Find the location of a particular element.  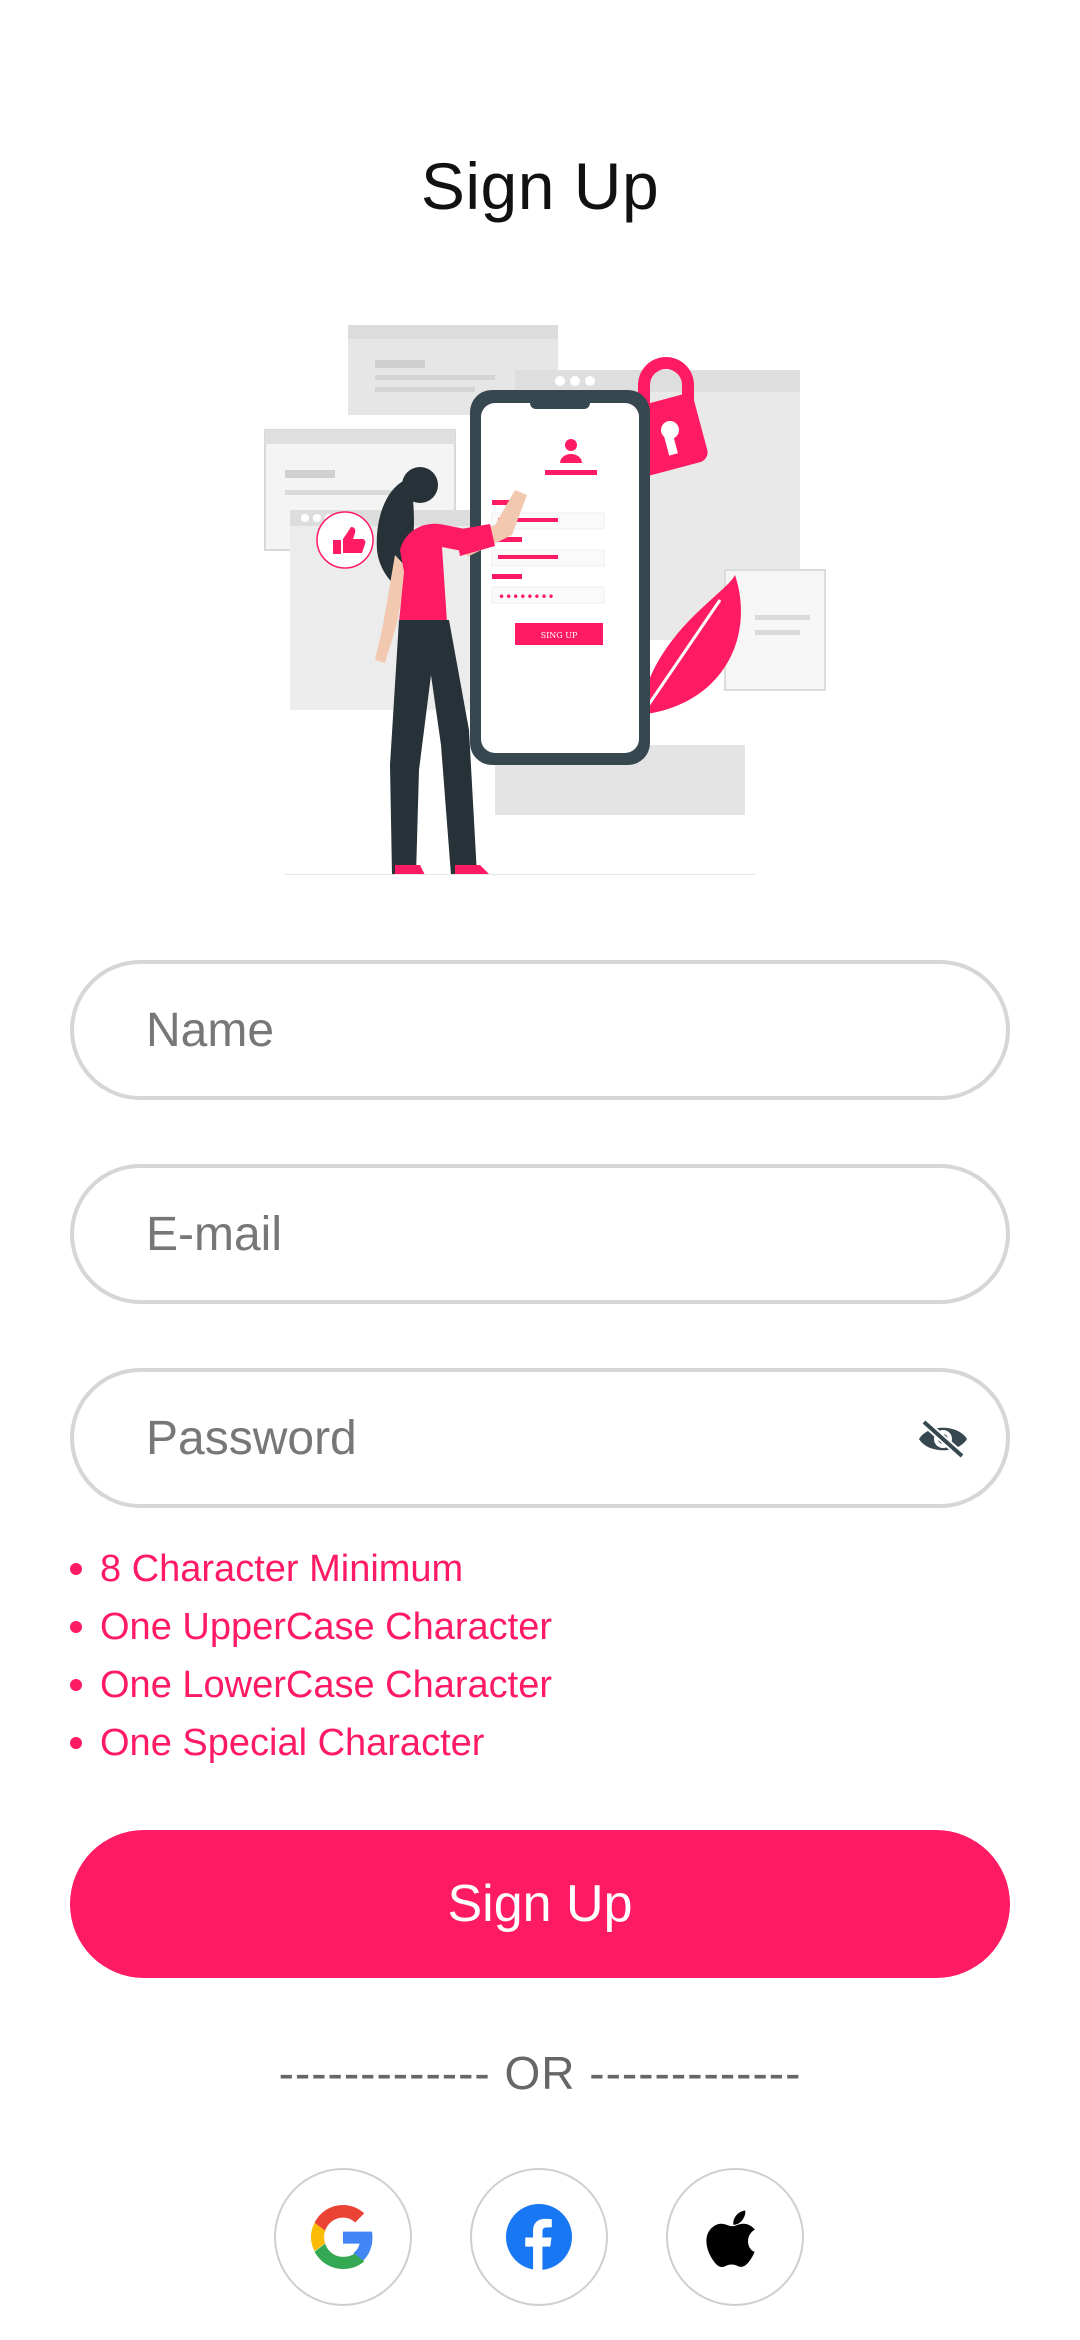

sign-up-button: Sign Up is located at coordinates (540, 1904).